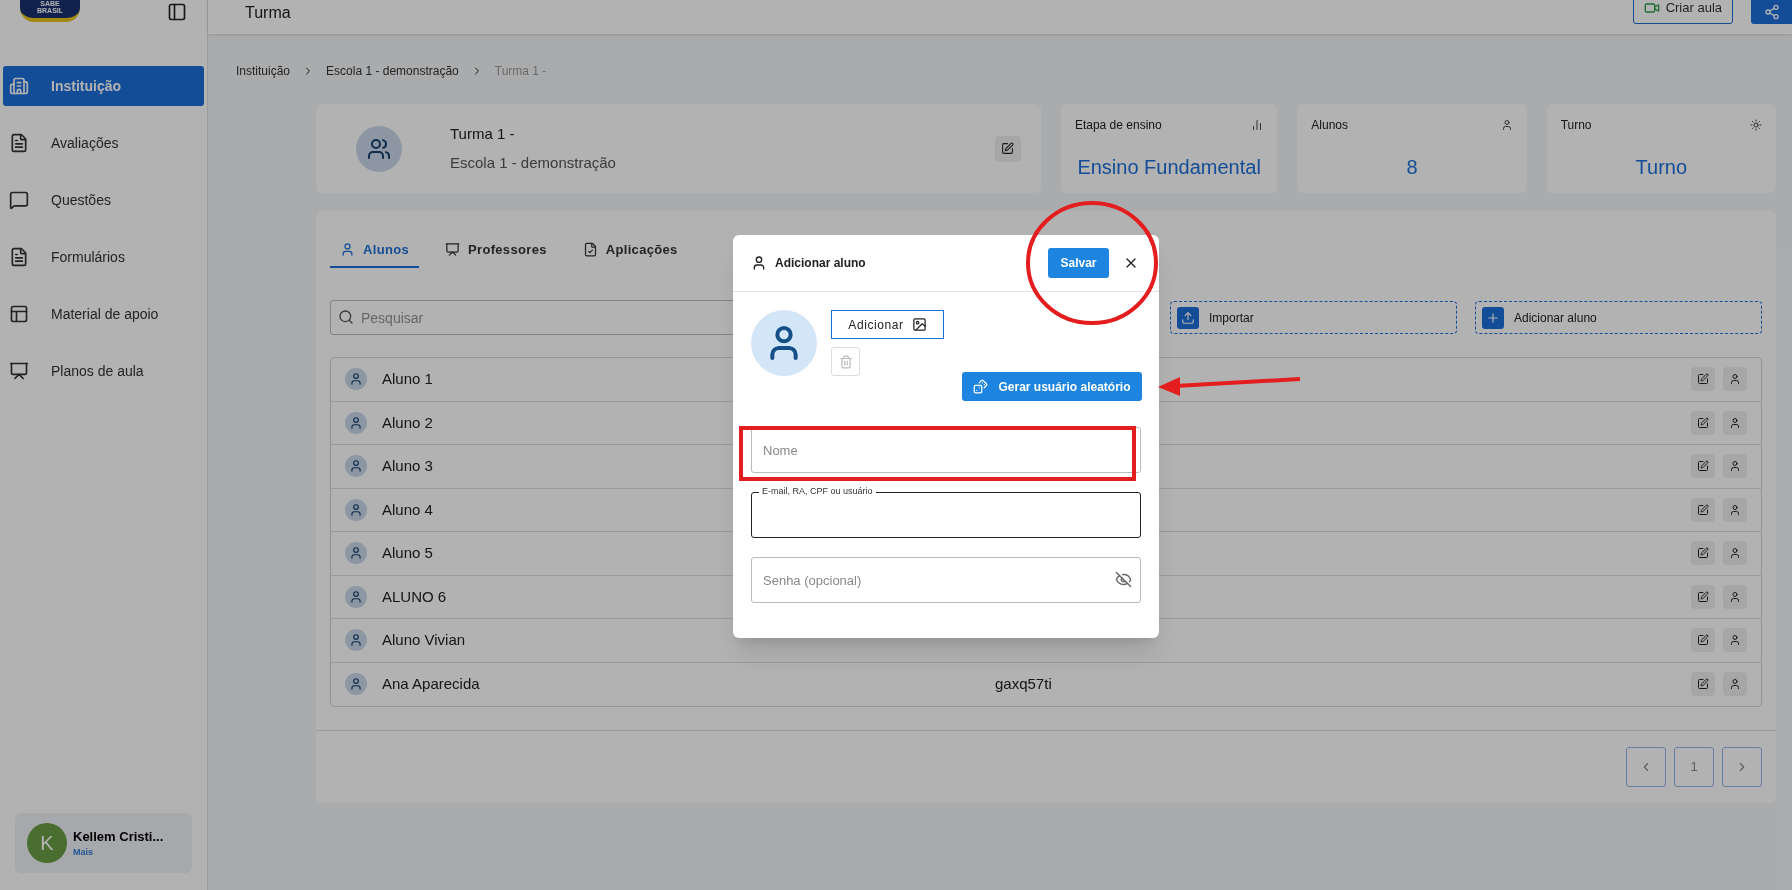  Describe the element at coordinates (820, 263) in the screenshot. I see `modal-title: Adicionar aluno` at that location.